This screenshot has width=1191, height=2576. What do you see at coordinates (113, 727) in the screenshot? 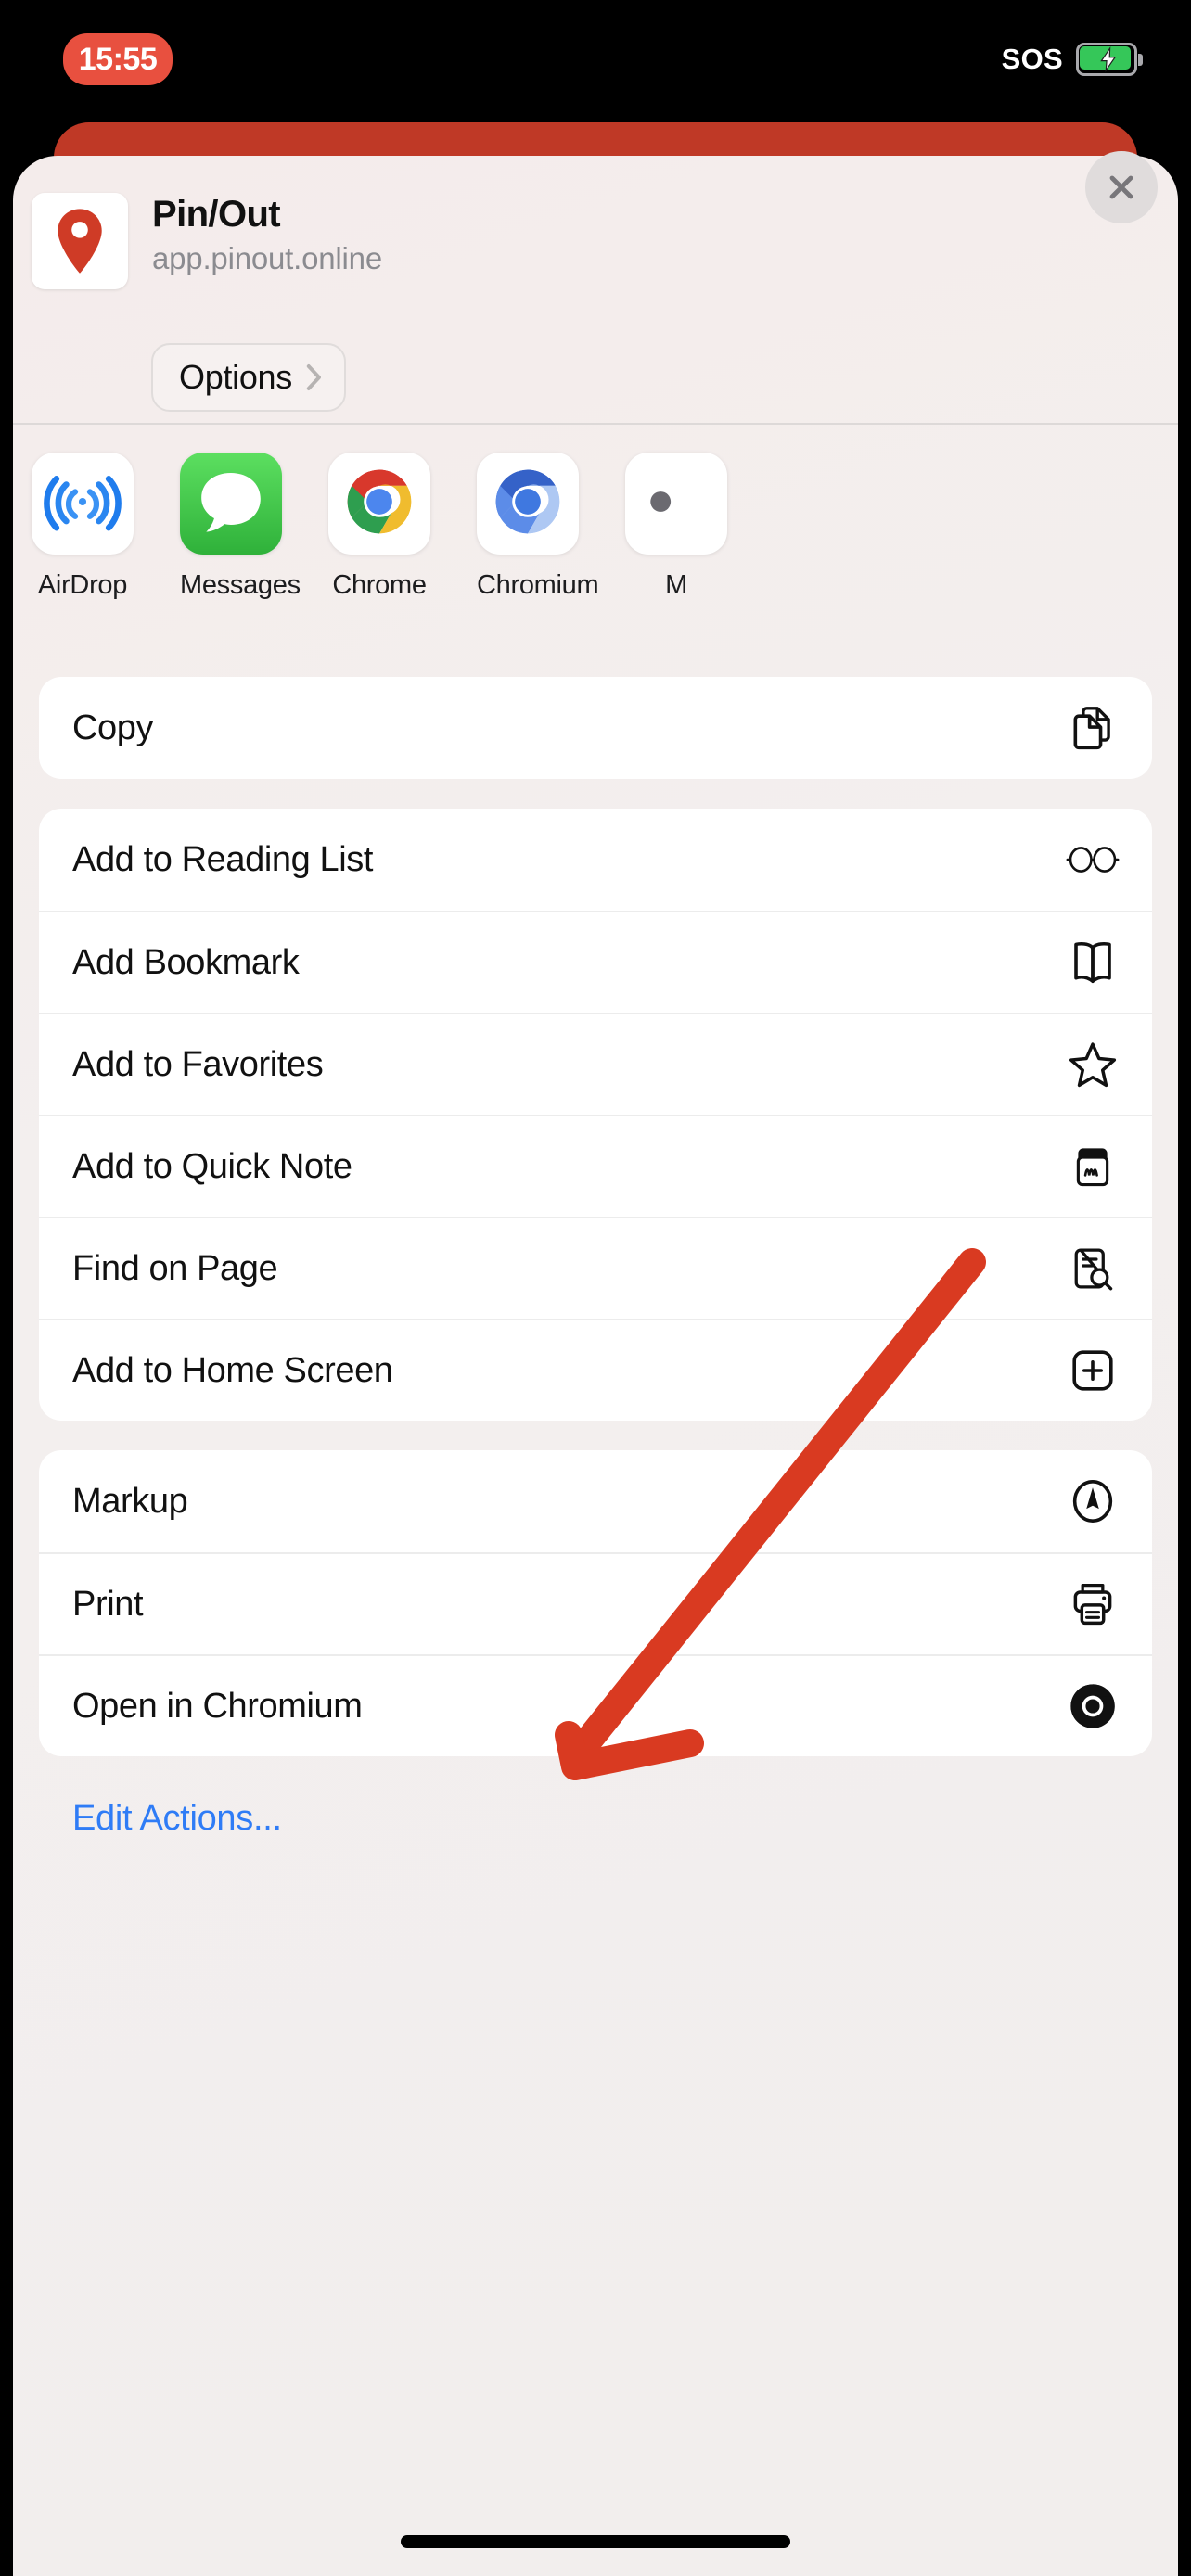
I see `action-label: Copy` at bounding box center [113, 727].